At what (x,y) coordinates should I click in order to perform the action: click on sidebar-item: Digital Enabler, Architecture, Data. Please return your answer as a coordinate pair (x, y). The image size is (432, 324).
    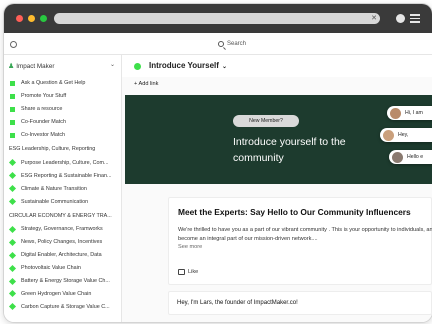
    Looking at the image, I should click on (62, 255).